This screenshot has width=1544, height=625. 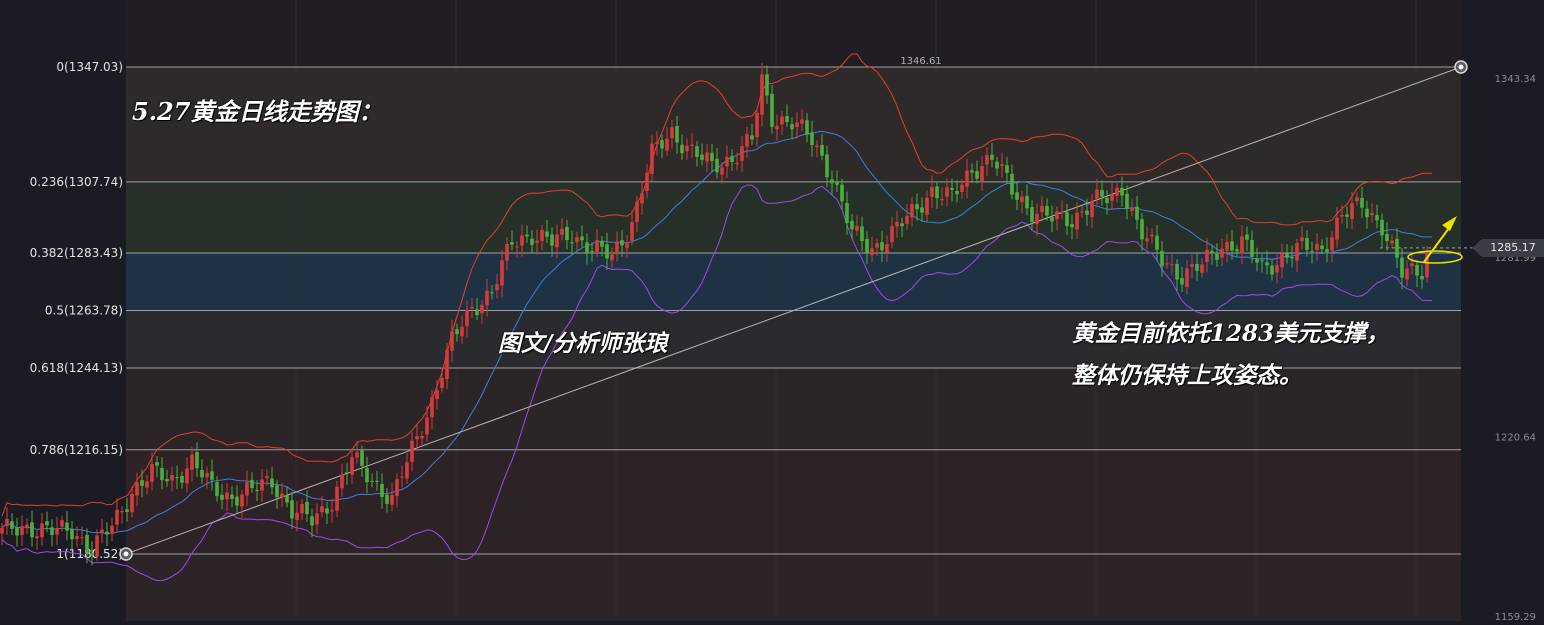 What do you see at coordinates (126, 554) in the screenshot?
I see `fib-anchor-bottom-dot` at bounding box center [126, 554].